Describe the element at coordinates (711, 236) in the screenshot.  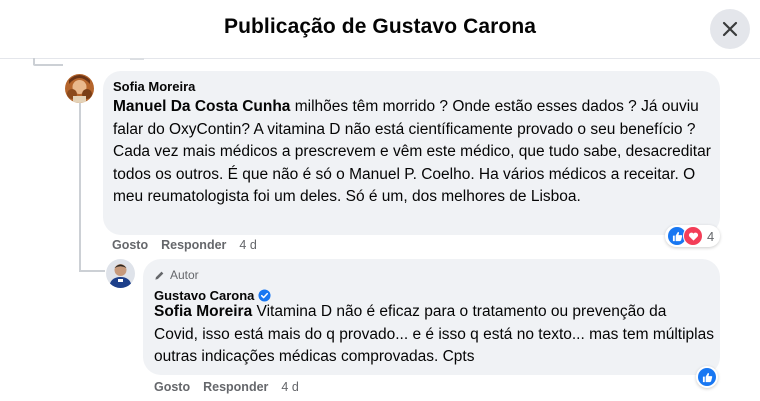
I see `reaction-count: 4` at that location.